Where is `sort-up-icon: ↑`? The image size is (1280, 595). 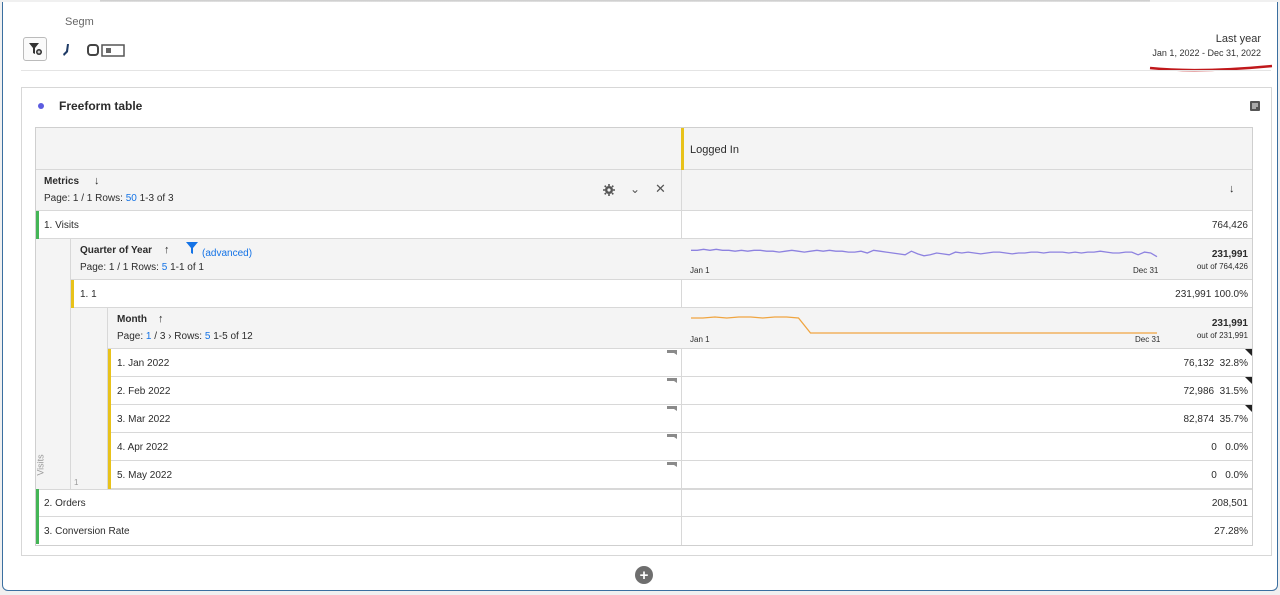
sort-up-icon: ↑ is located at coordinates (167, 250).